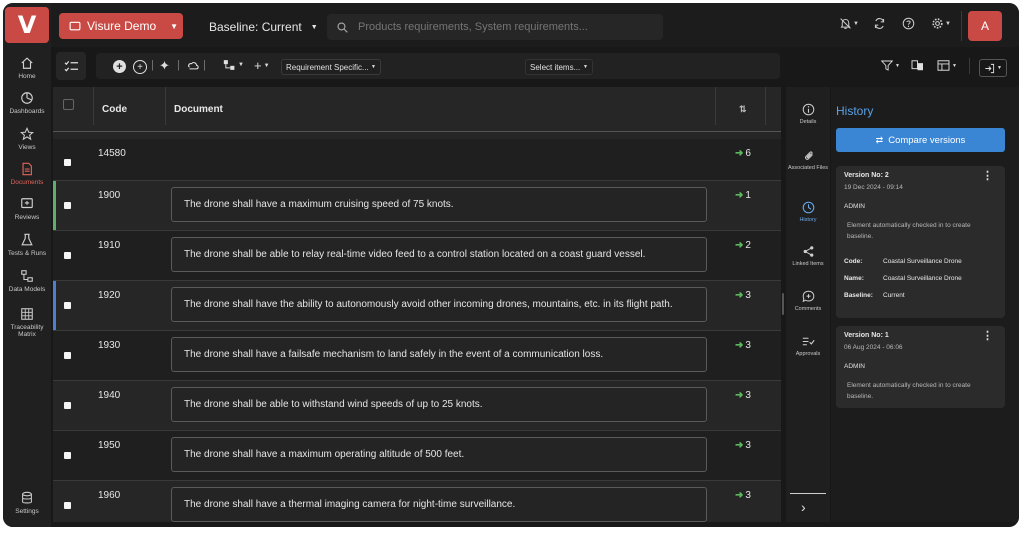 This screenshot has height=535, width=1024. I want to click on hierarchy-button: ▼, so click(233, 65).